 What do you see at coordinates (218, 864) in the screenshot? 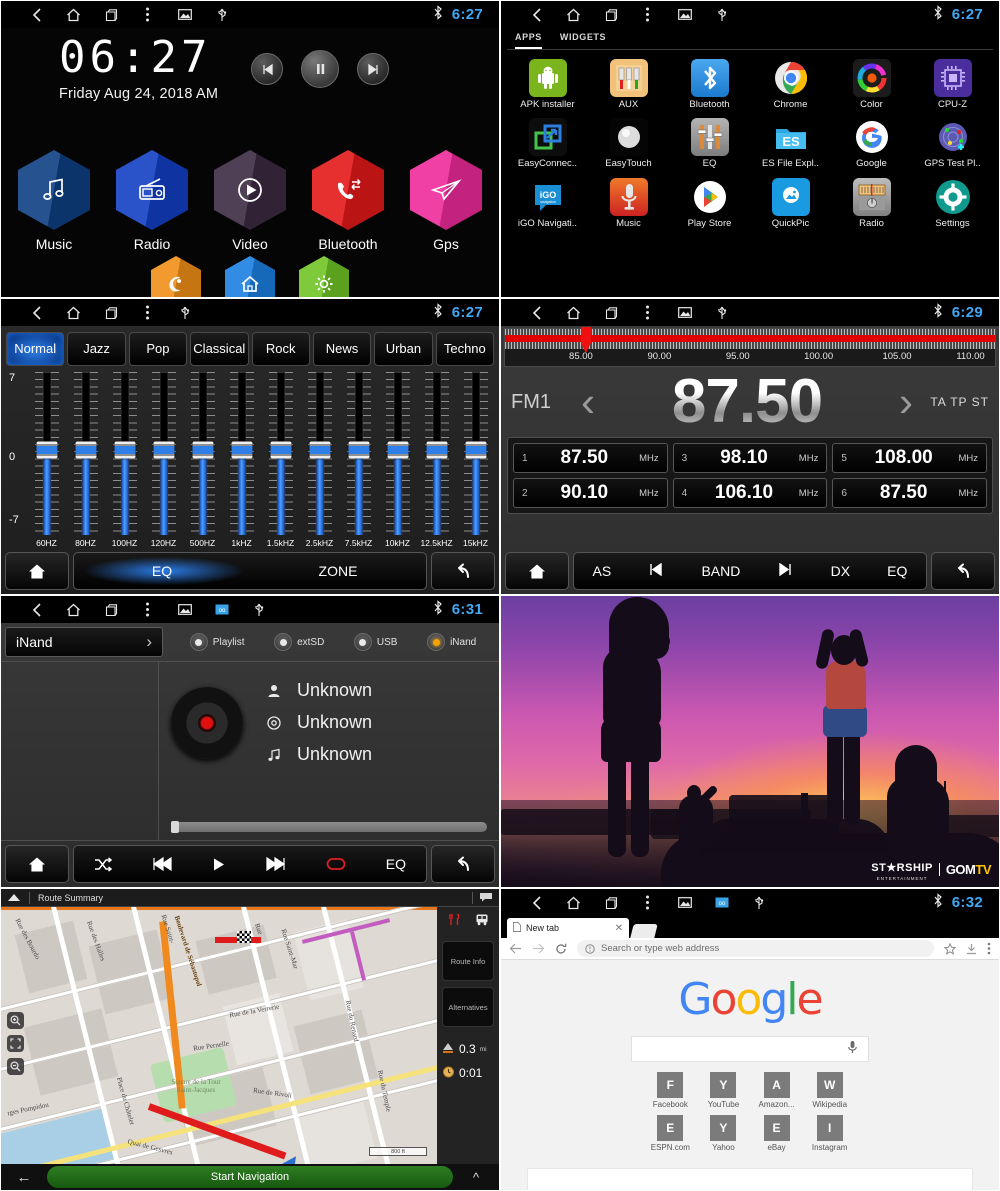
I see `play-icon` at bounding box center [218, 864].